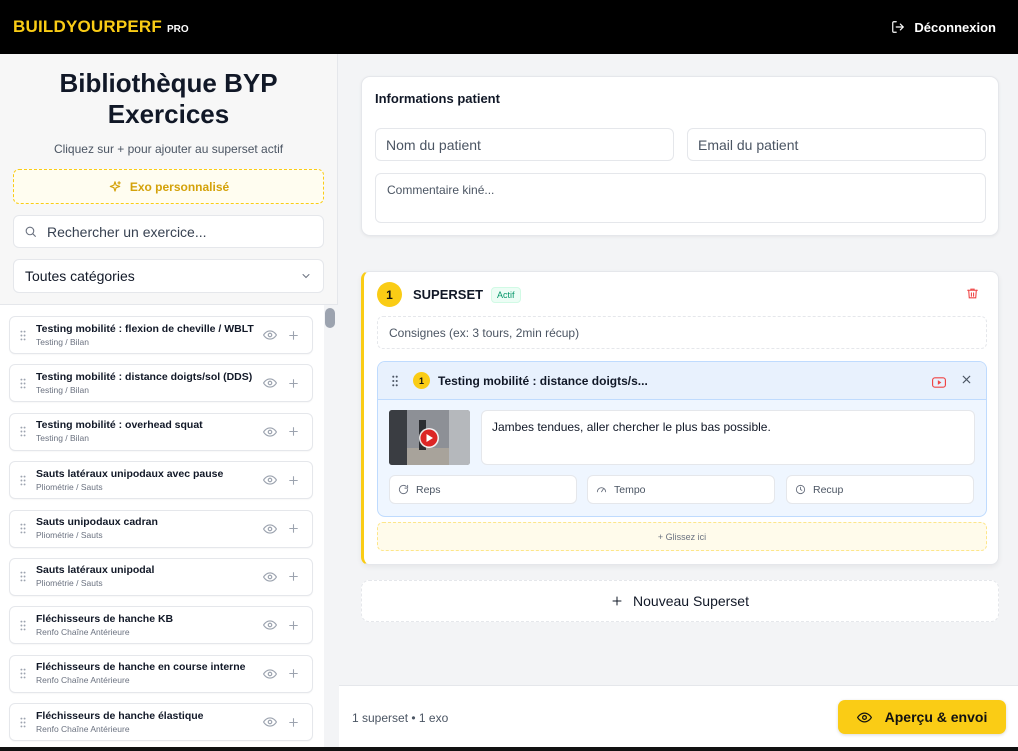 This screenshot has width=1018, height=751. Describe the element at coordinates (330, 318) in the screenshot. I see `scrollbar-thumb` at that location.